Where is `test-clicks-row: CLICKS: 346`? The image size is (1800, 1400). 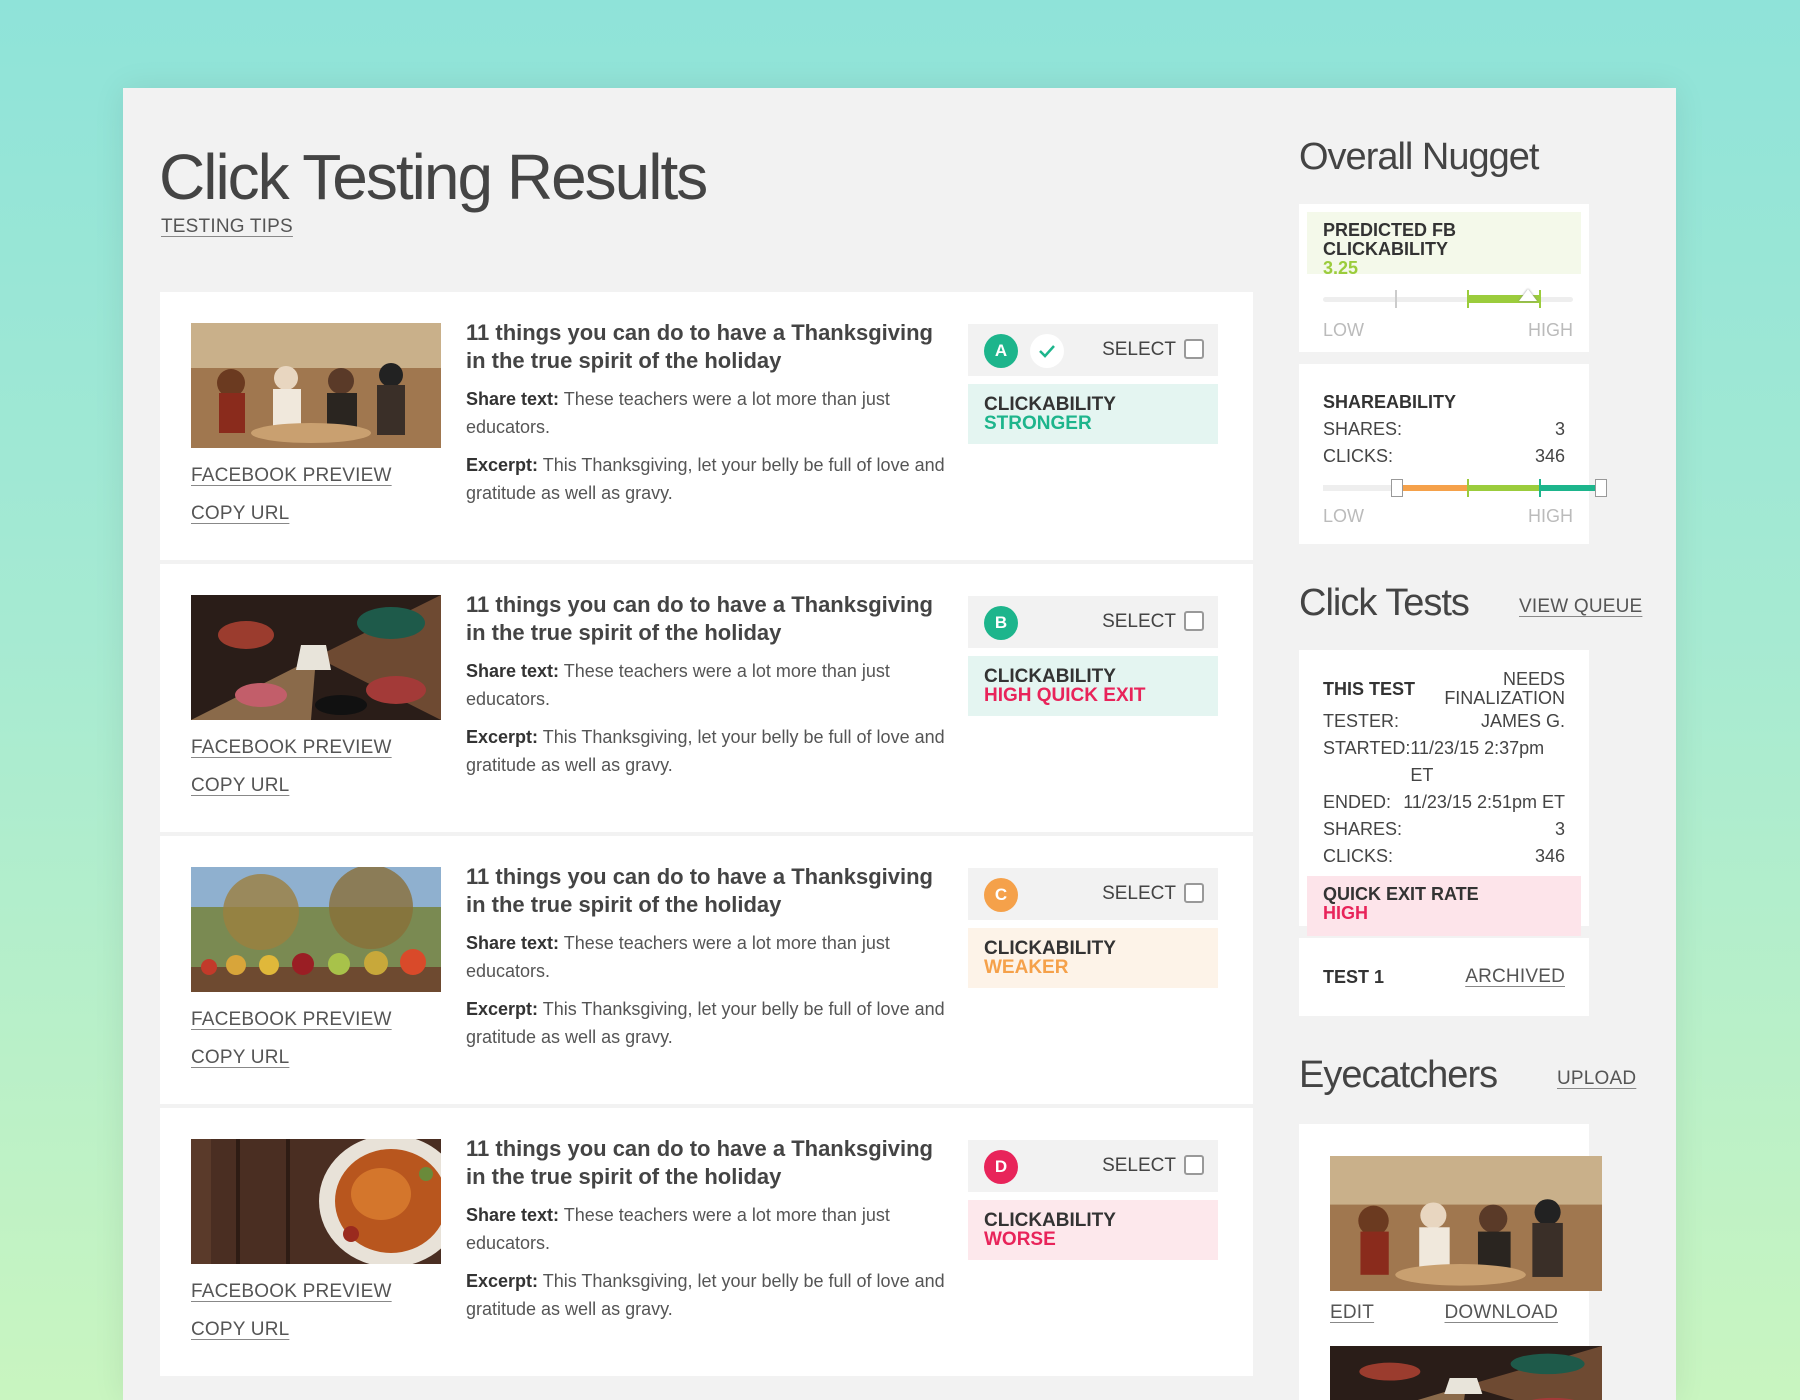
test-clicks-row: CLICKS: 346 is located at coordinates (1444, 856).